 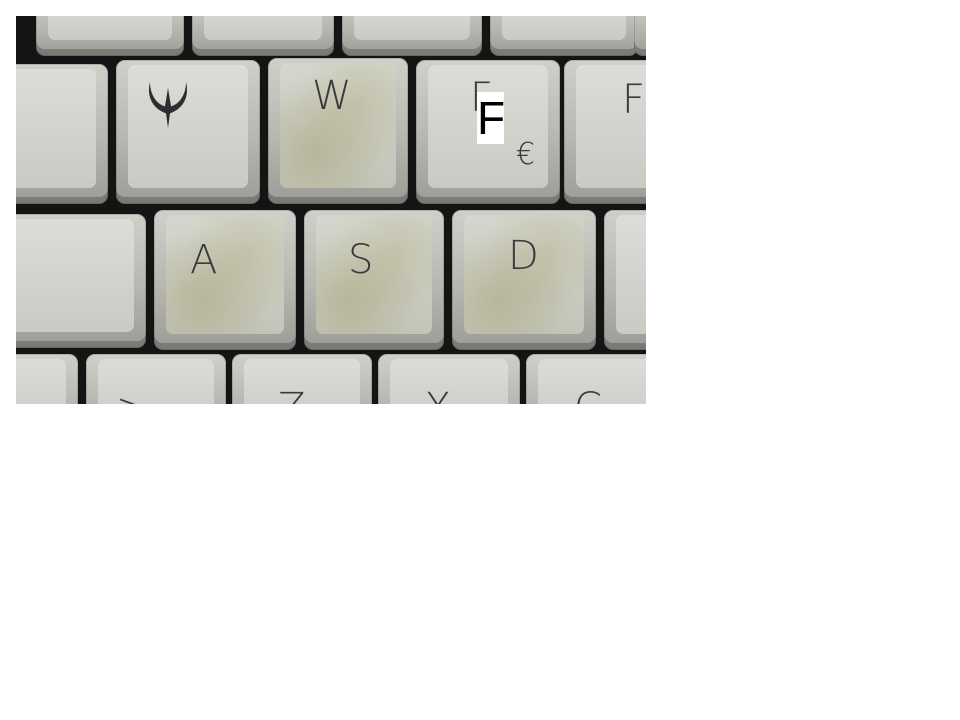 What do you see at coordinates (156, 379) in the screenshot?
I see `key-less: >` at bounding box center [156, 379].